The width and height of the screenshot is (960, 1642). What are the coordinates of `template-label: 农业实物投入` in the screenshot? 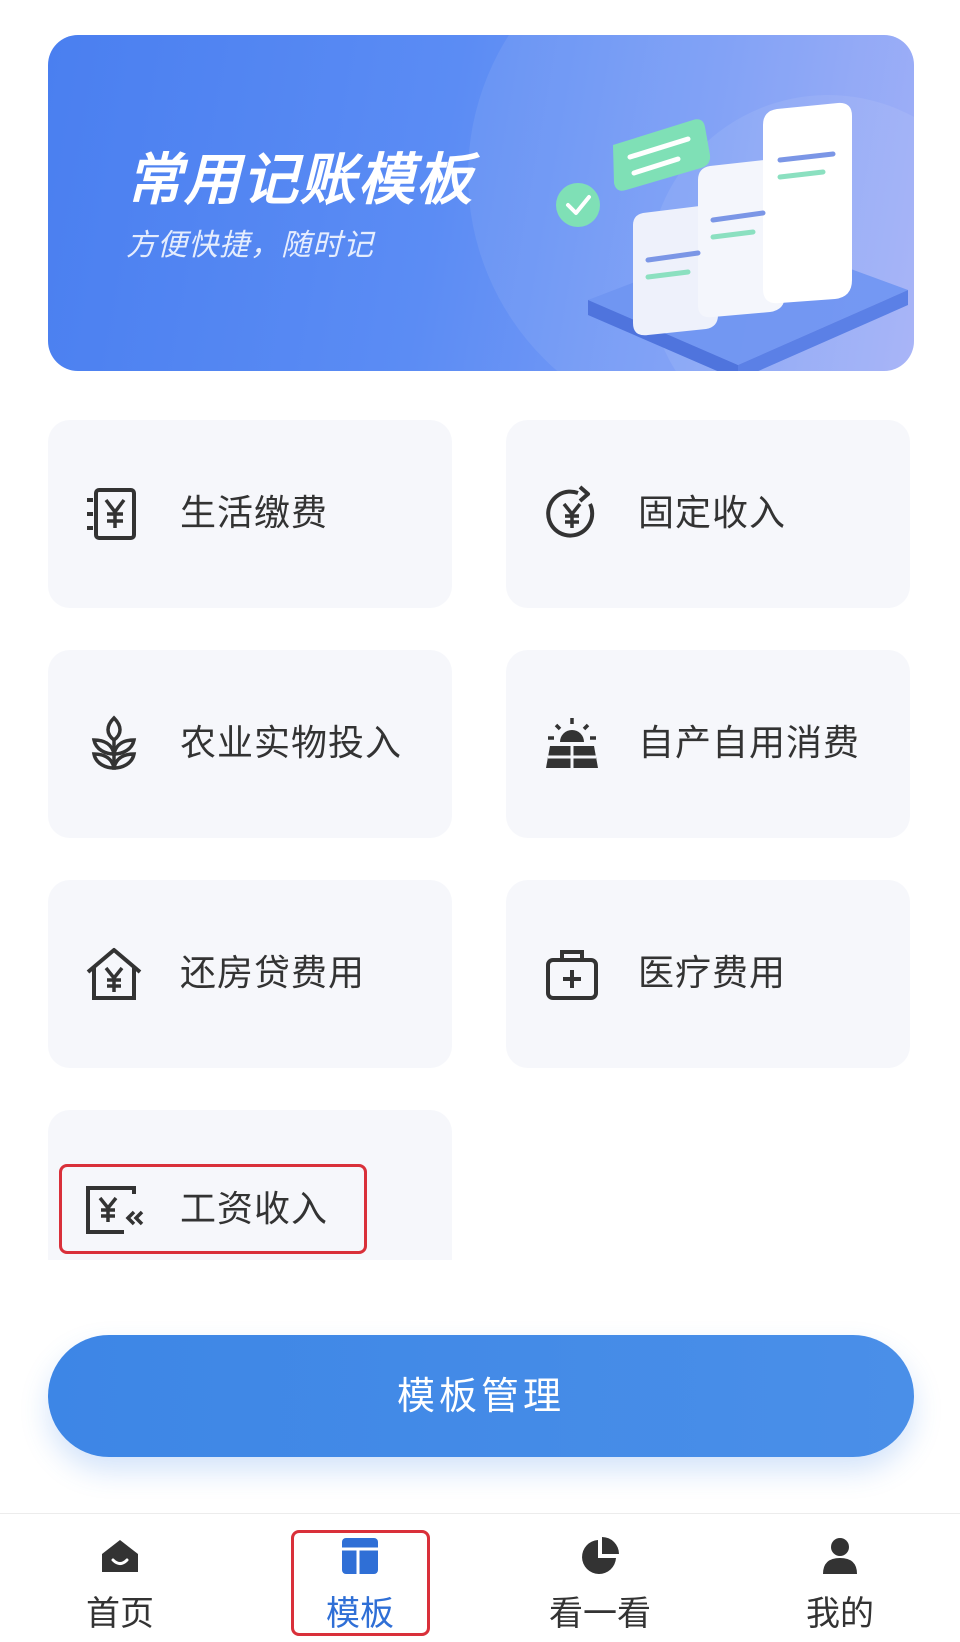 It's located at (291, 743).